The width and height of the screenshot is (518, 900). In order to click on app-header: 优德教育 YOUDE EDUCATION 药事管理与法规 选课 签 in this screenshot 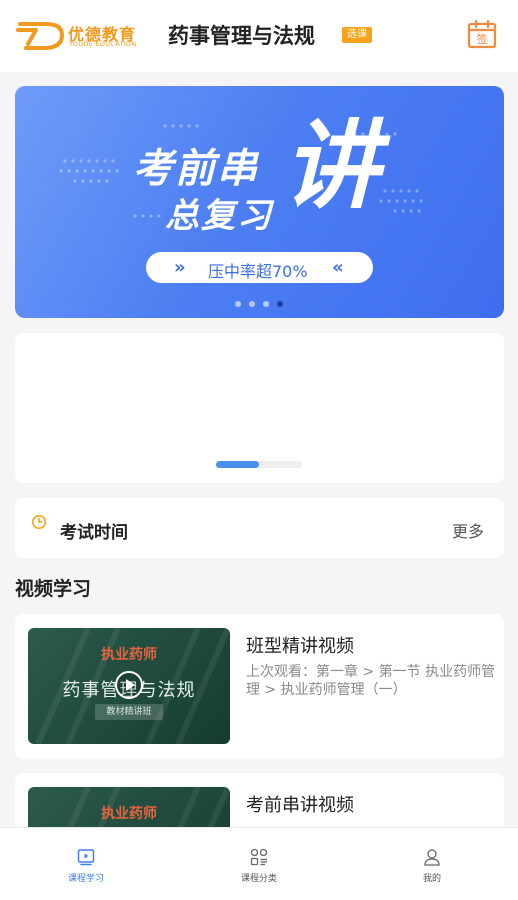, I will do `click(259, 36)`.